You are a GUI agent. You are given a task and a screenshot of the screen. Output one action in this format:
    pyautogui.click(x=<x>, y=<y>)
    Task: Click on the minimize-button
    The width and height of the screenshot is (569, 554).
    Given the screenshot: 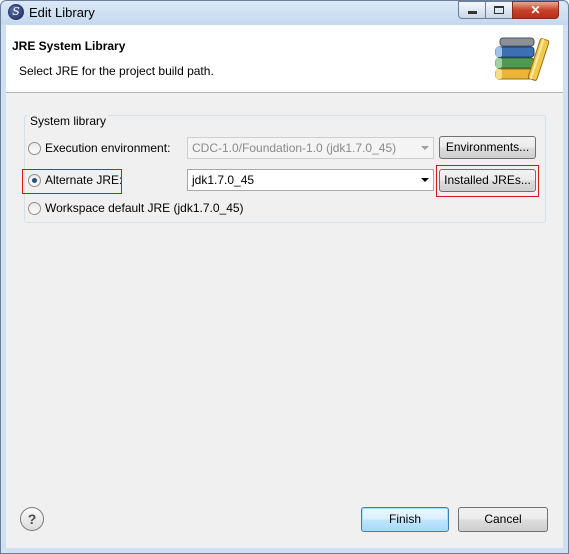 What is the action you would take?
    pyautogui.click(x=472, y=10)
    